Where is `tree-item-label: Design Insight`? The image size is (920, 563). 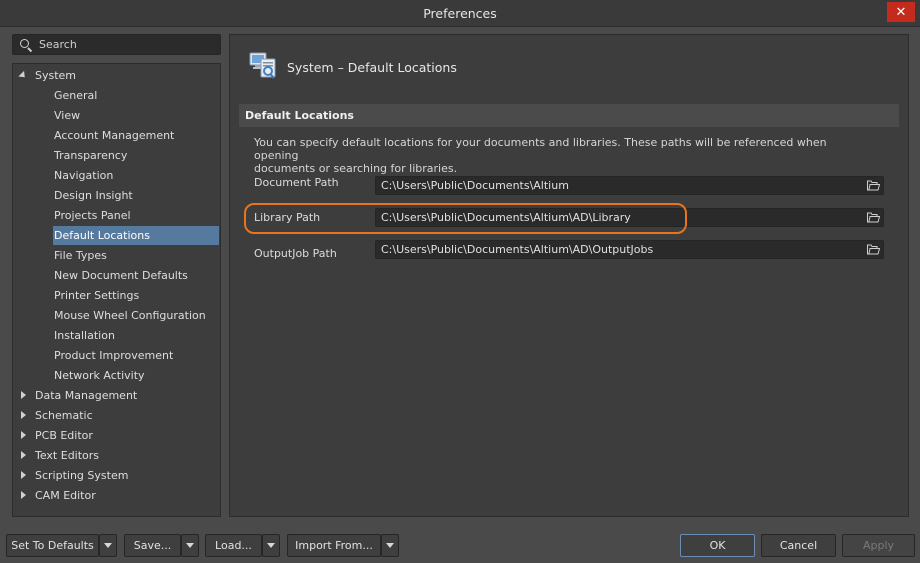
tree-item-label: Design Insight is located at coordinates (93, 195).